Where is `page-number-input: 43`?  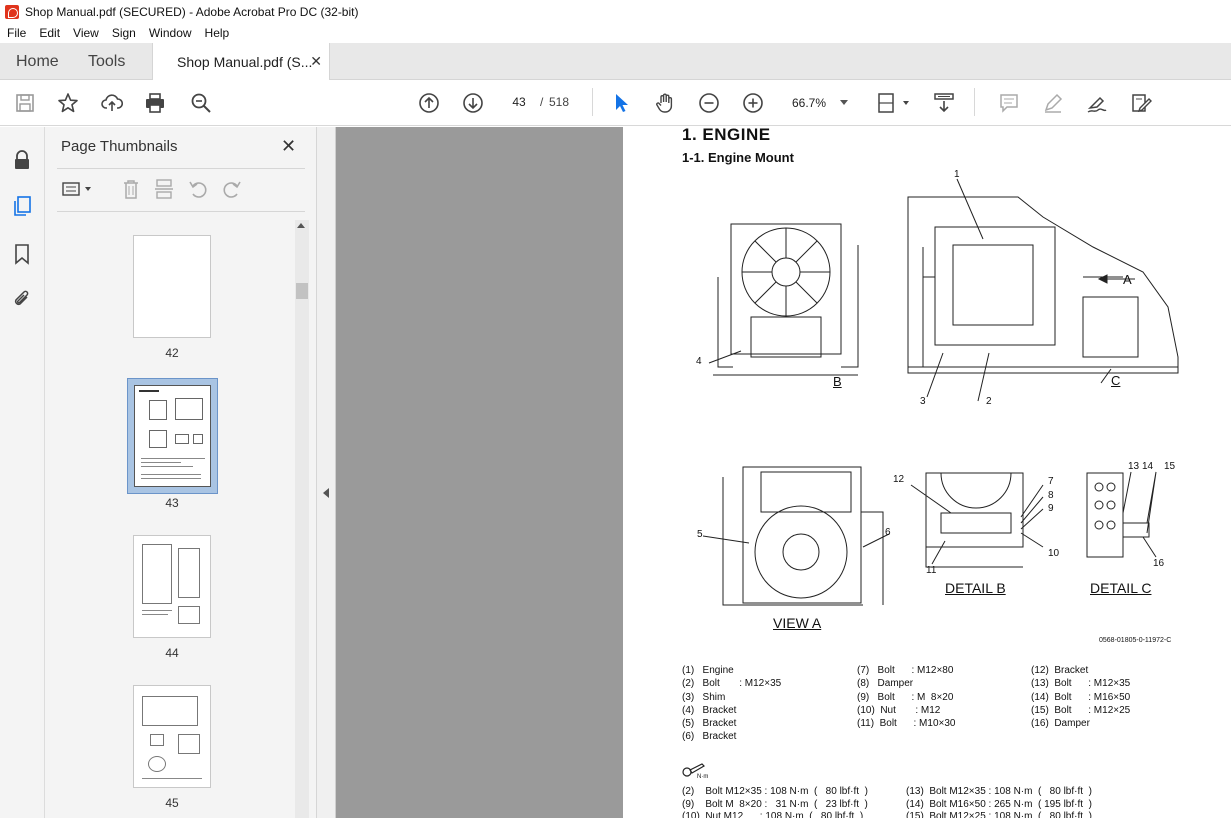
page-number-input: 43 is located at coordinates (519, 102).